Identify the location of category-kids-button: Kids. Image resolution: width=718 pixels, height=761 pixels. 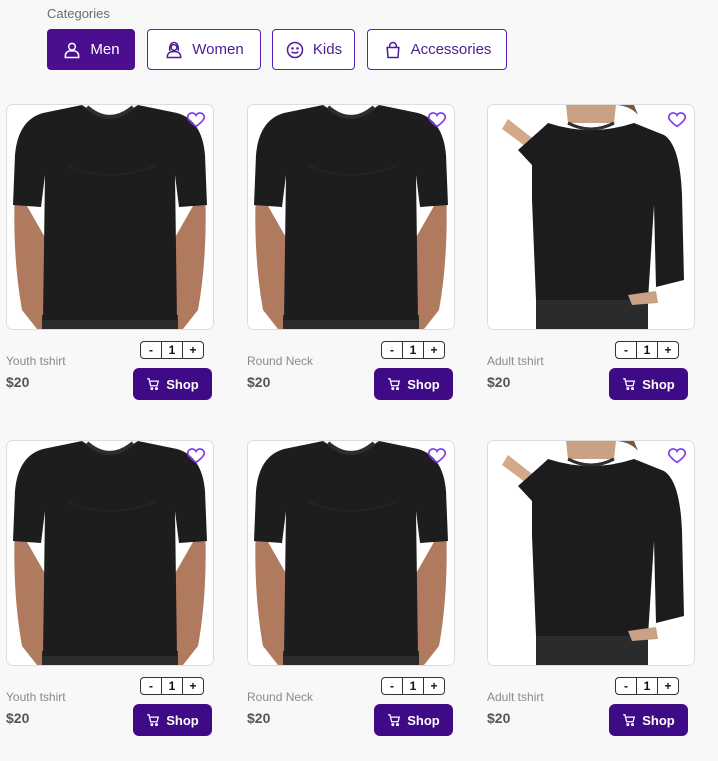
(313, 49).